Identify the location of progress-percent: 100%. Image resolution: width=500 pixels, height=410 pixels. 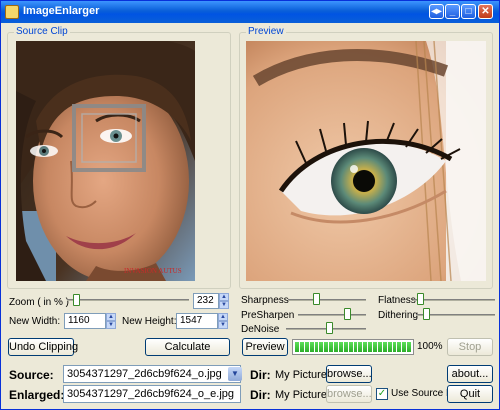
(430, 346).